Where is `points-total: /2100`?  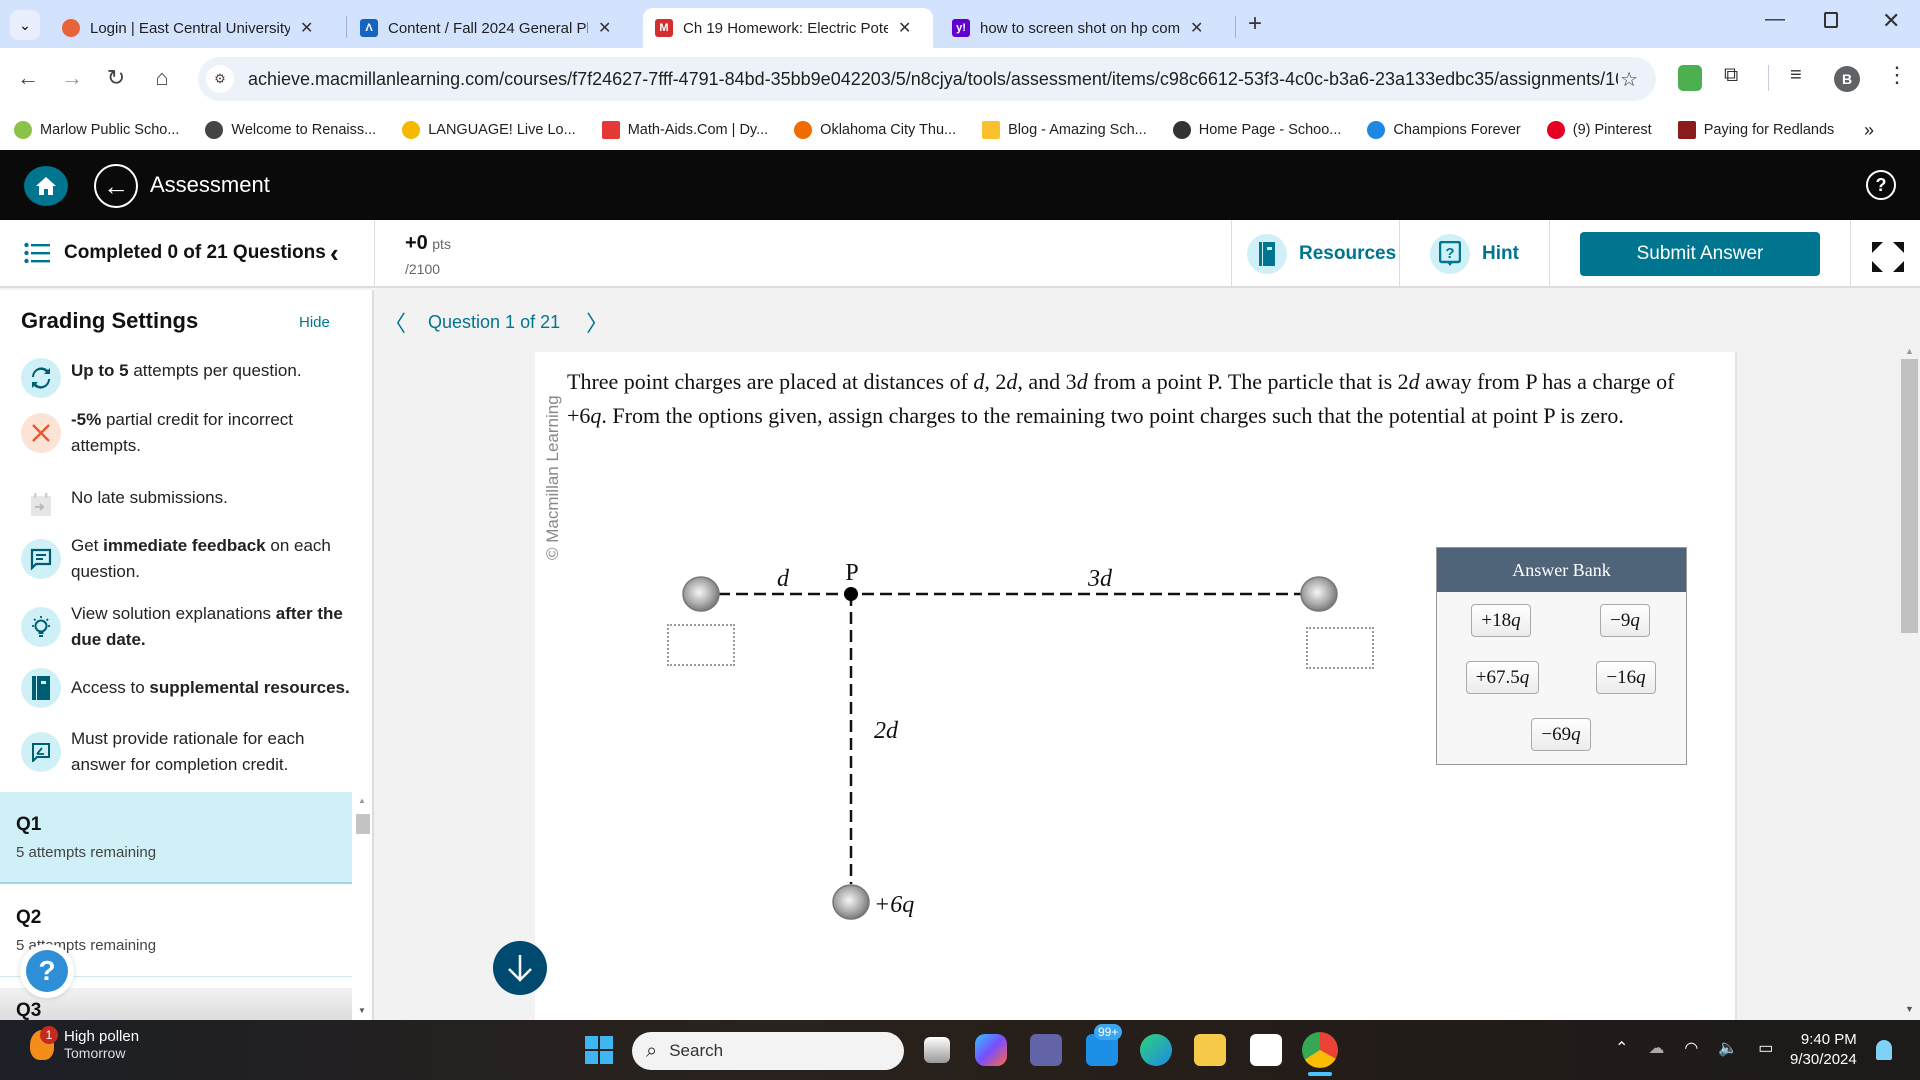
points-total: /2100 is located at coordinates (423, 269).